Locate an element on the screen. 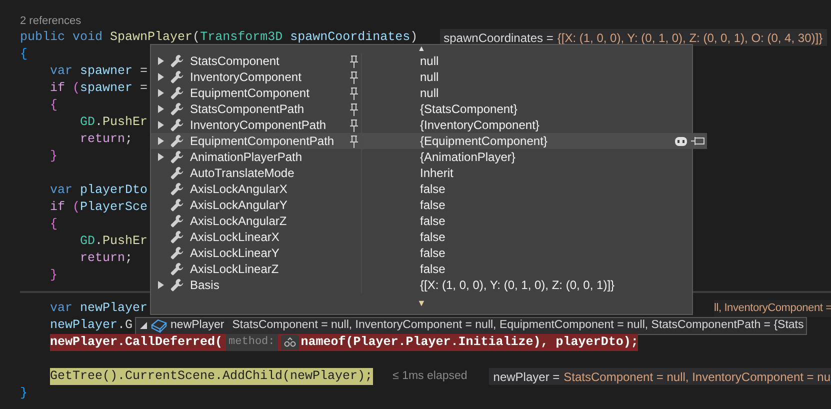 This screenshot has width=831, height=409. variable-name: newPlayer is located at coordinates (197, 325).